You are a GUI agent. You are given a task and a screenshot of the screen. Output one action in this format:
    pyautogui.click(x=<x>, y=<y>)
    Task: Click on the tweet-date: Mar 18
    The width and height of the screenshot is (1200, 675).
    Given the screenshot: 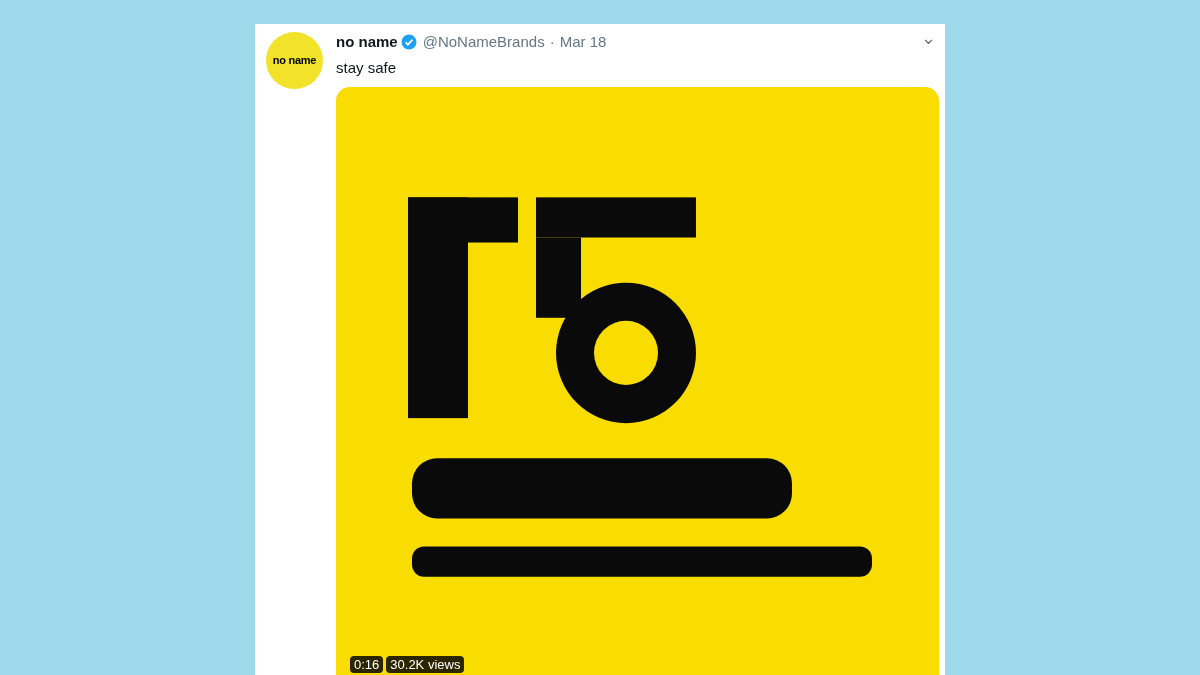 What is the action you would take?
    pyautogui.click(x=583, y=42)
    